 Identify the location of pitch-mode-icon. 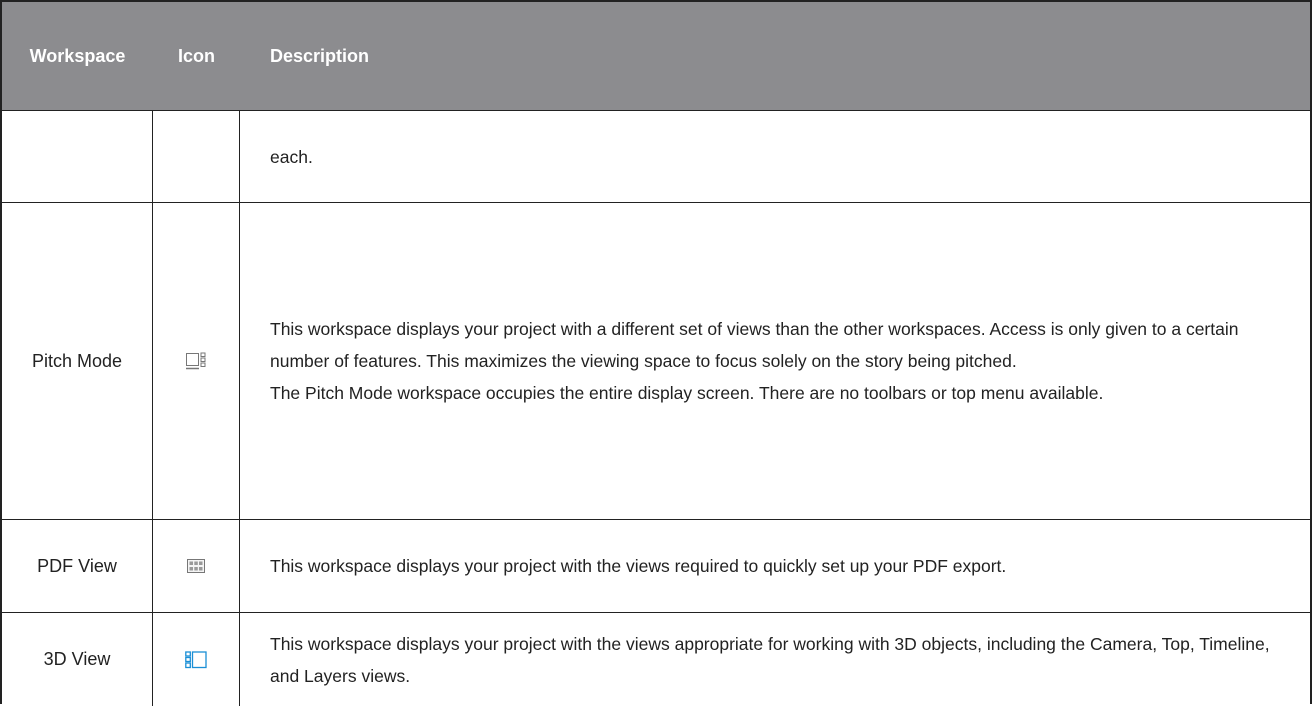
(196, 361).